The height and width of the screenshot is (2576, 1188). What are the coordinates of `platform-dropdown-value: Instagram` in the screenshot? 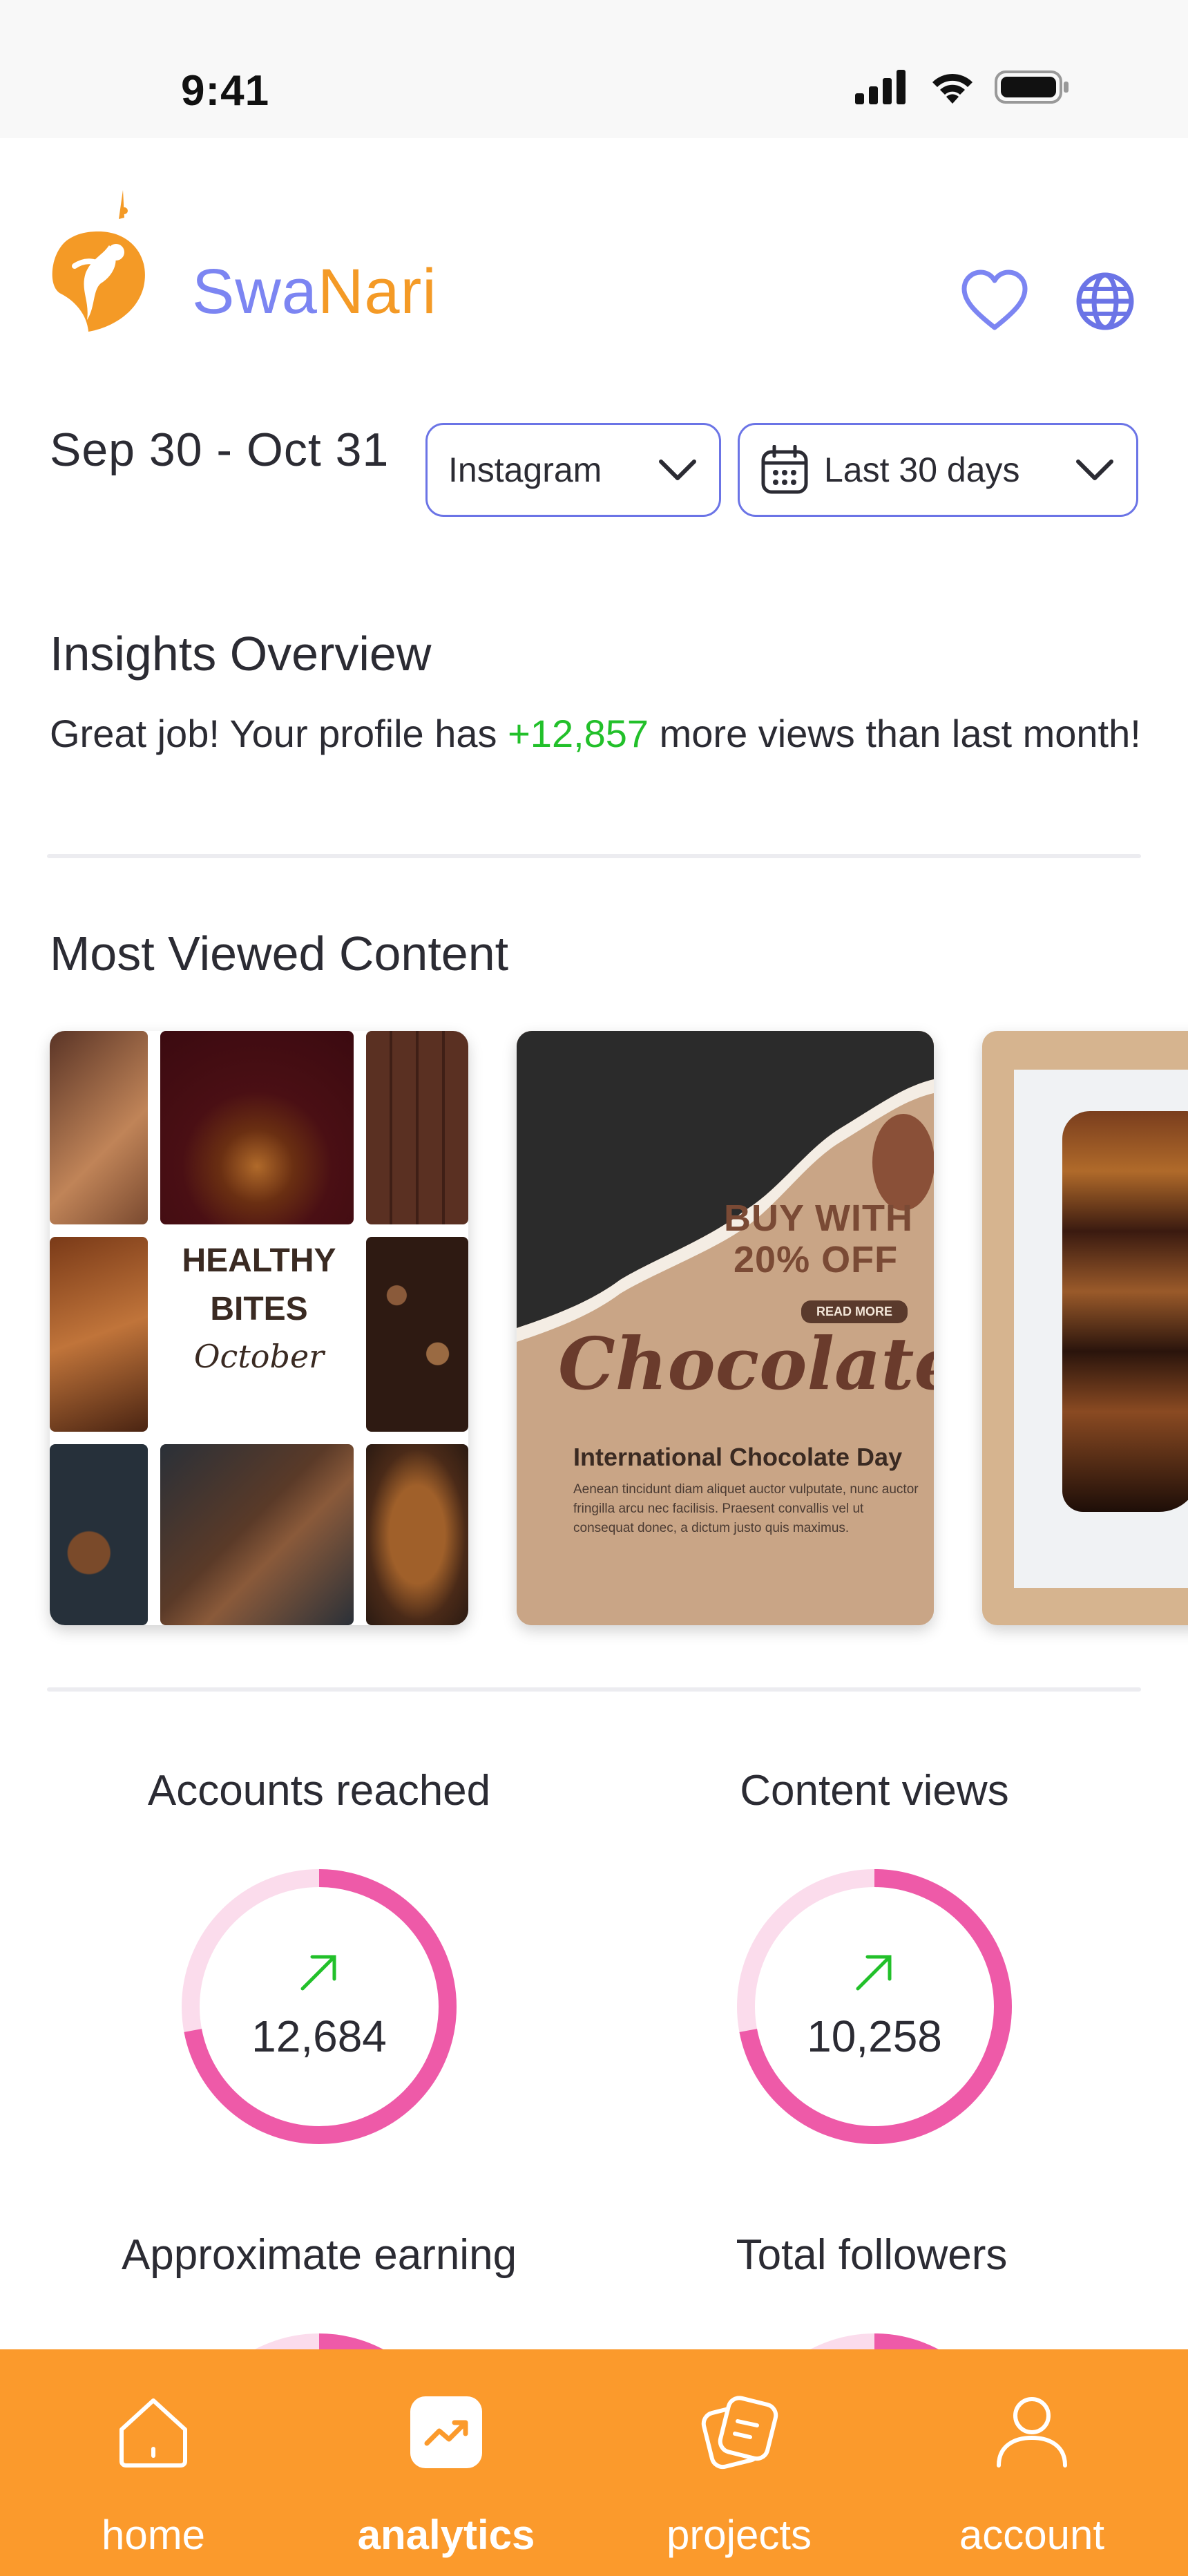 It's located at (525, 470).